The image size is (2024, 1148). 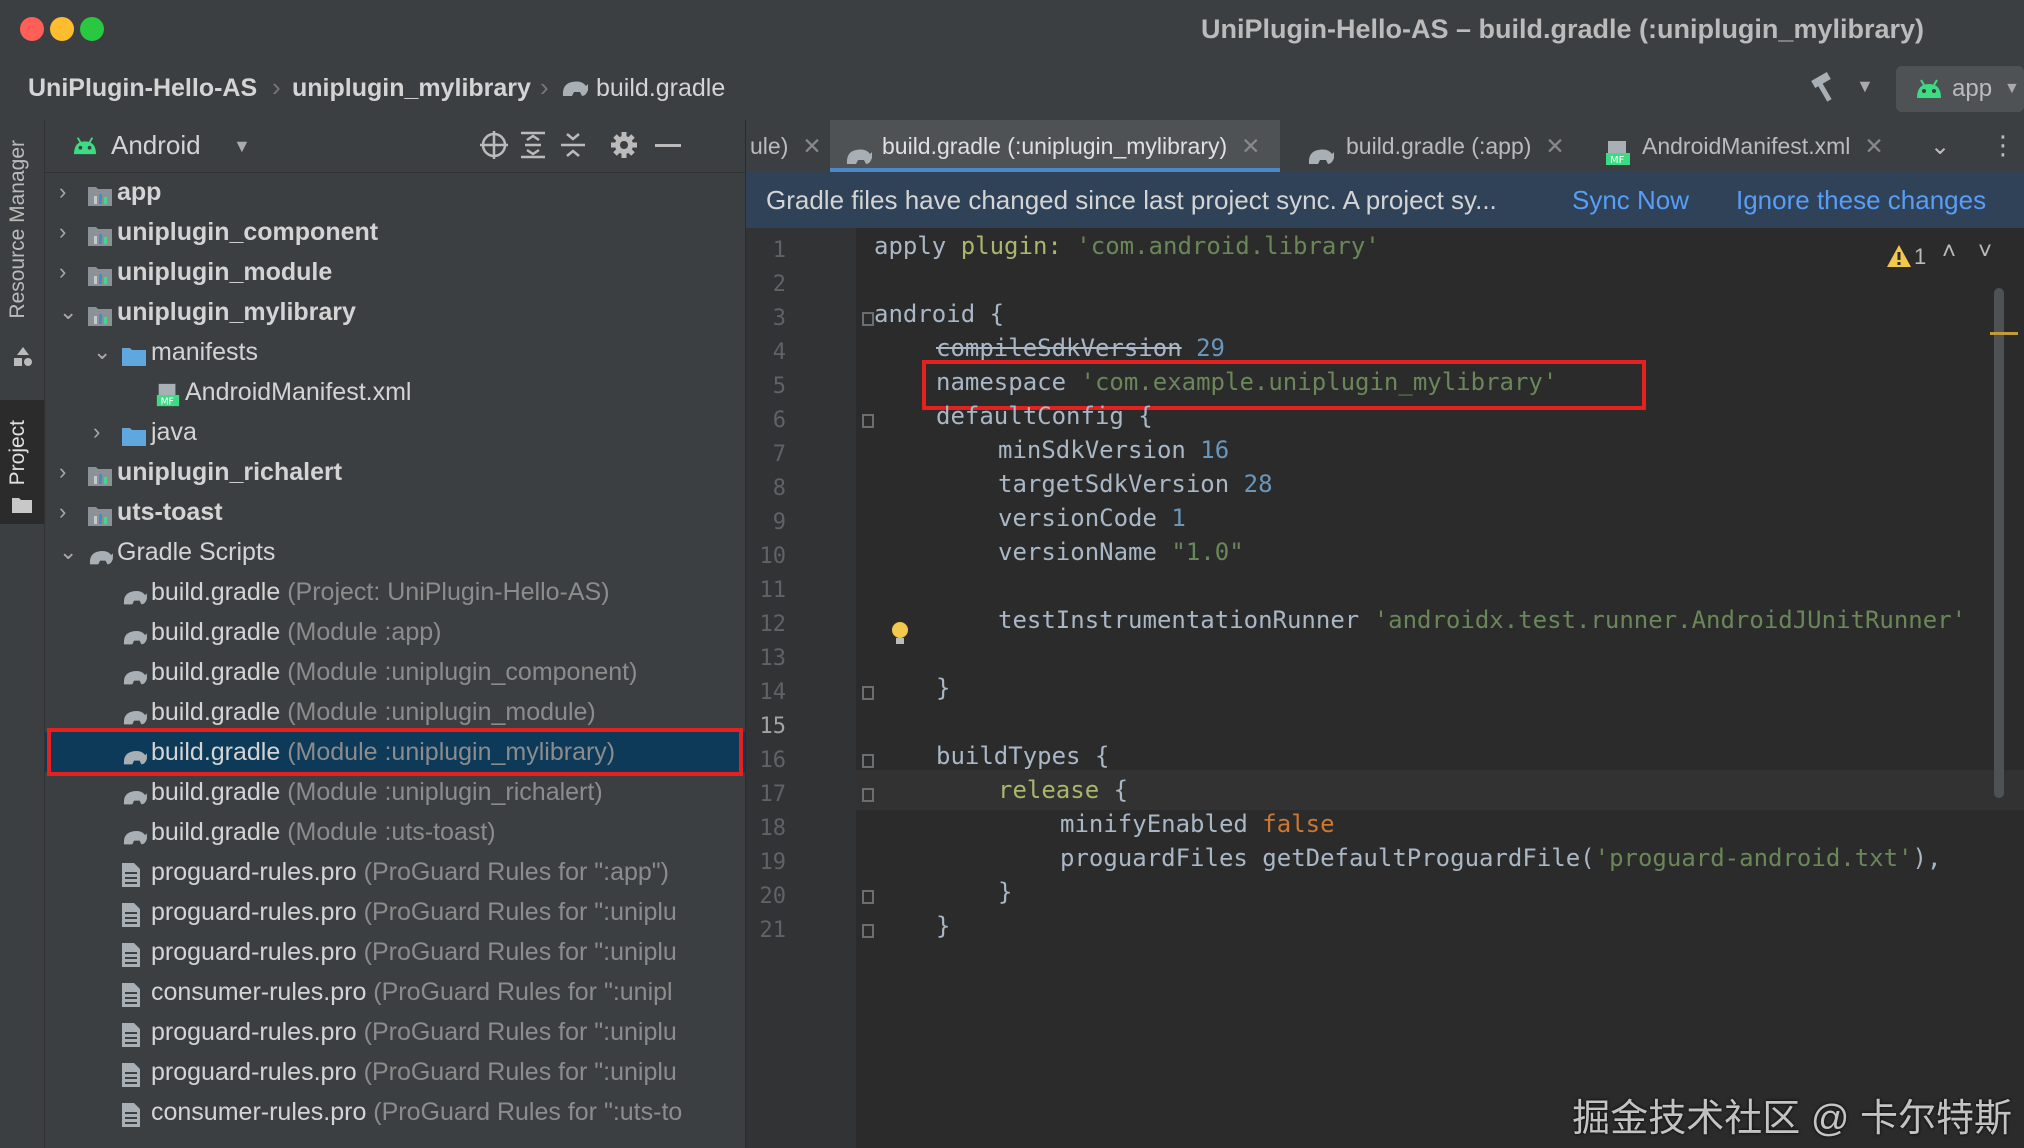 What do you see at coordinates (236, 312) in the screenshot?
I see `tree-item-label: uniplugin_mylibrary` at bounding box center [236, 312].